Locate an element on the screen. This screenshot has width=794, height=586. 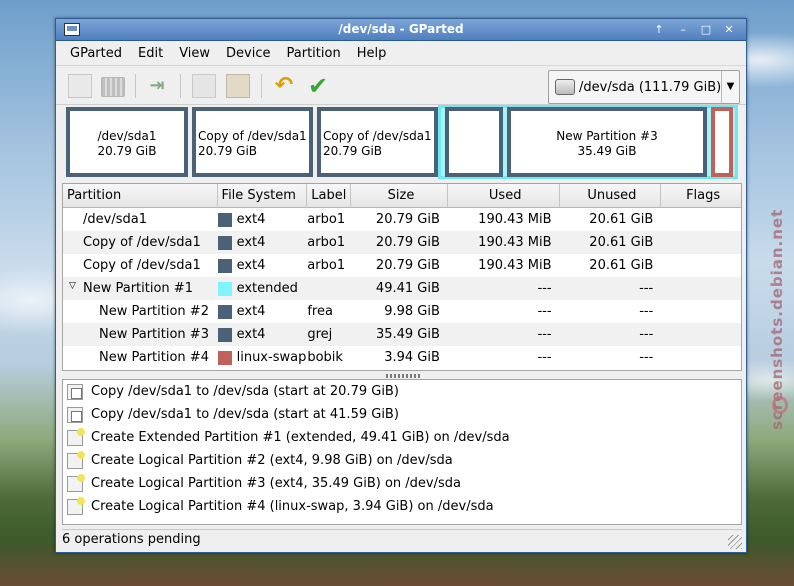
partition-block-text: New Partition #3 35.49 GiB is located at coordinates (607, 143).